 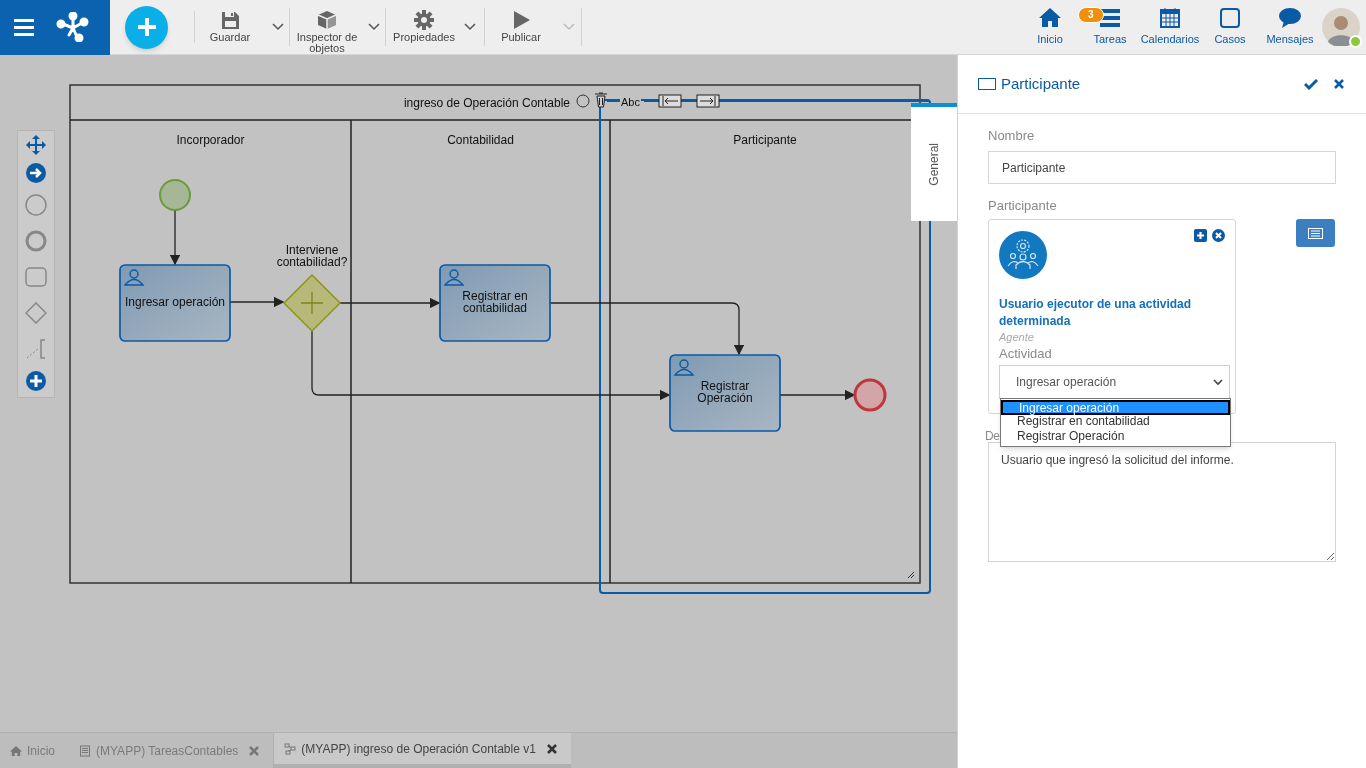 What do you see at coordinates (85, 750) in the screenshot?
I see `document-icon` at bounding box center [85, 750].